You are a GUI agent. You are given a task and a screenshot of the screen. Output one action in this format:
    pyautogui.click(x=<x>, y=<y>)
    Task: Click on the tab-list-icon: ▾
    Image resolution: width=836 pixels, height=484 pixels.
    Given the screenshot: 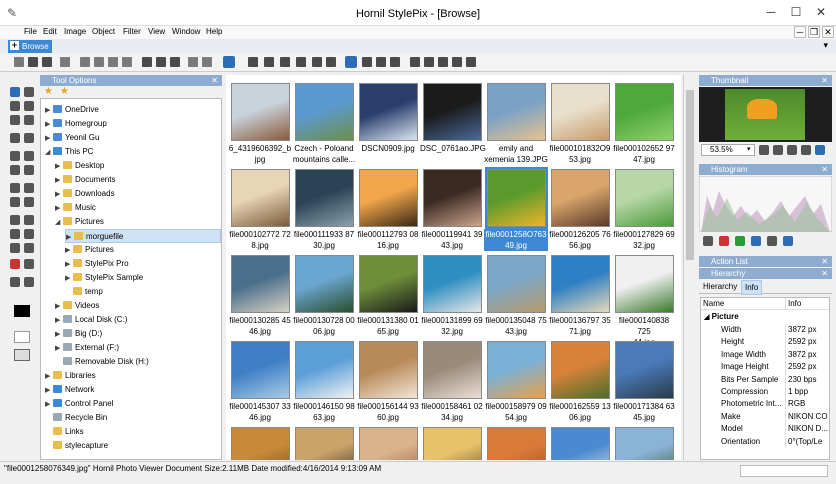 What is the action you would take?
    pyautogui.click(x=825, y=45)
    